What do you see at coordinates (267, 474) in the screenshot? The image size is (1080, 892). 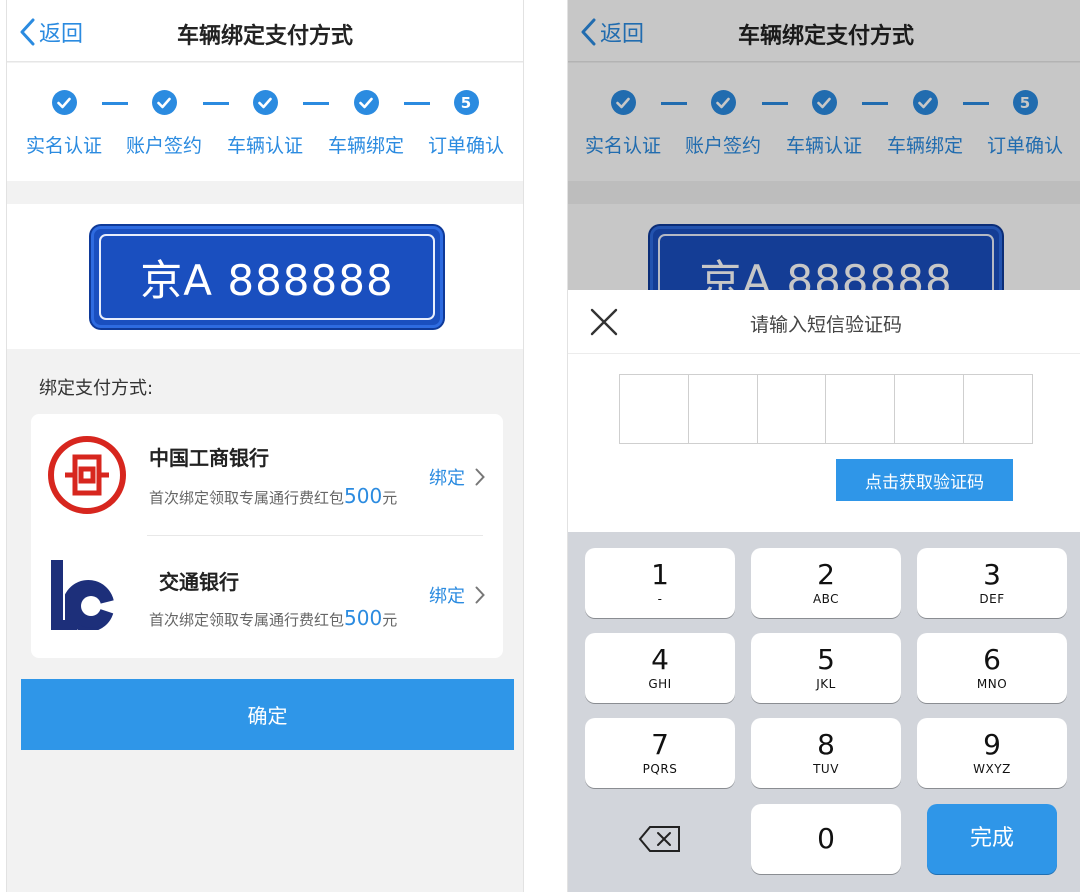 I see `bank-row-icbc: 中国工商银行 首次绑定领取专属通行费红包500元 绑定` at bounding box center [267, 474].